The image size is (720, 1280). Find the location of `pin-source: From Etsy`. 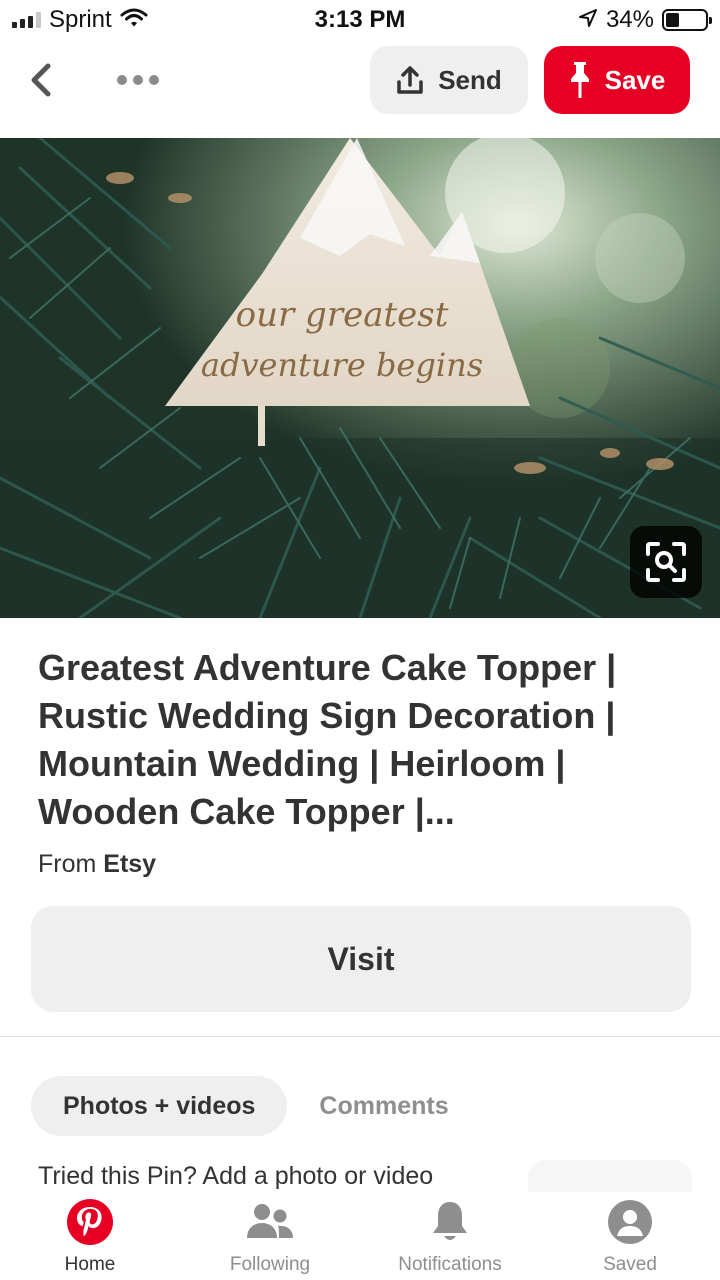

pin-source: From Etsy is located at coordinates (97, 864).